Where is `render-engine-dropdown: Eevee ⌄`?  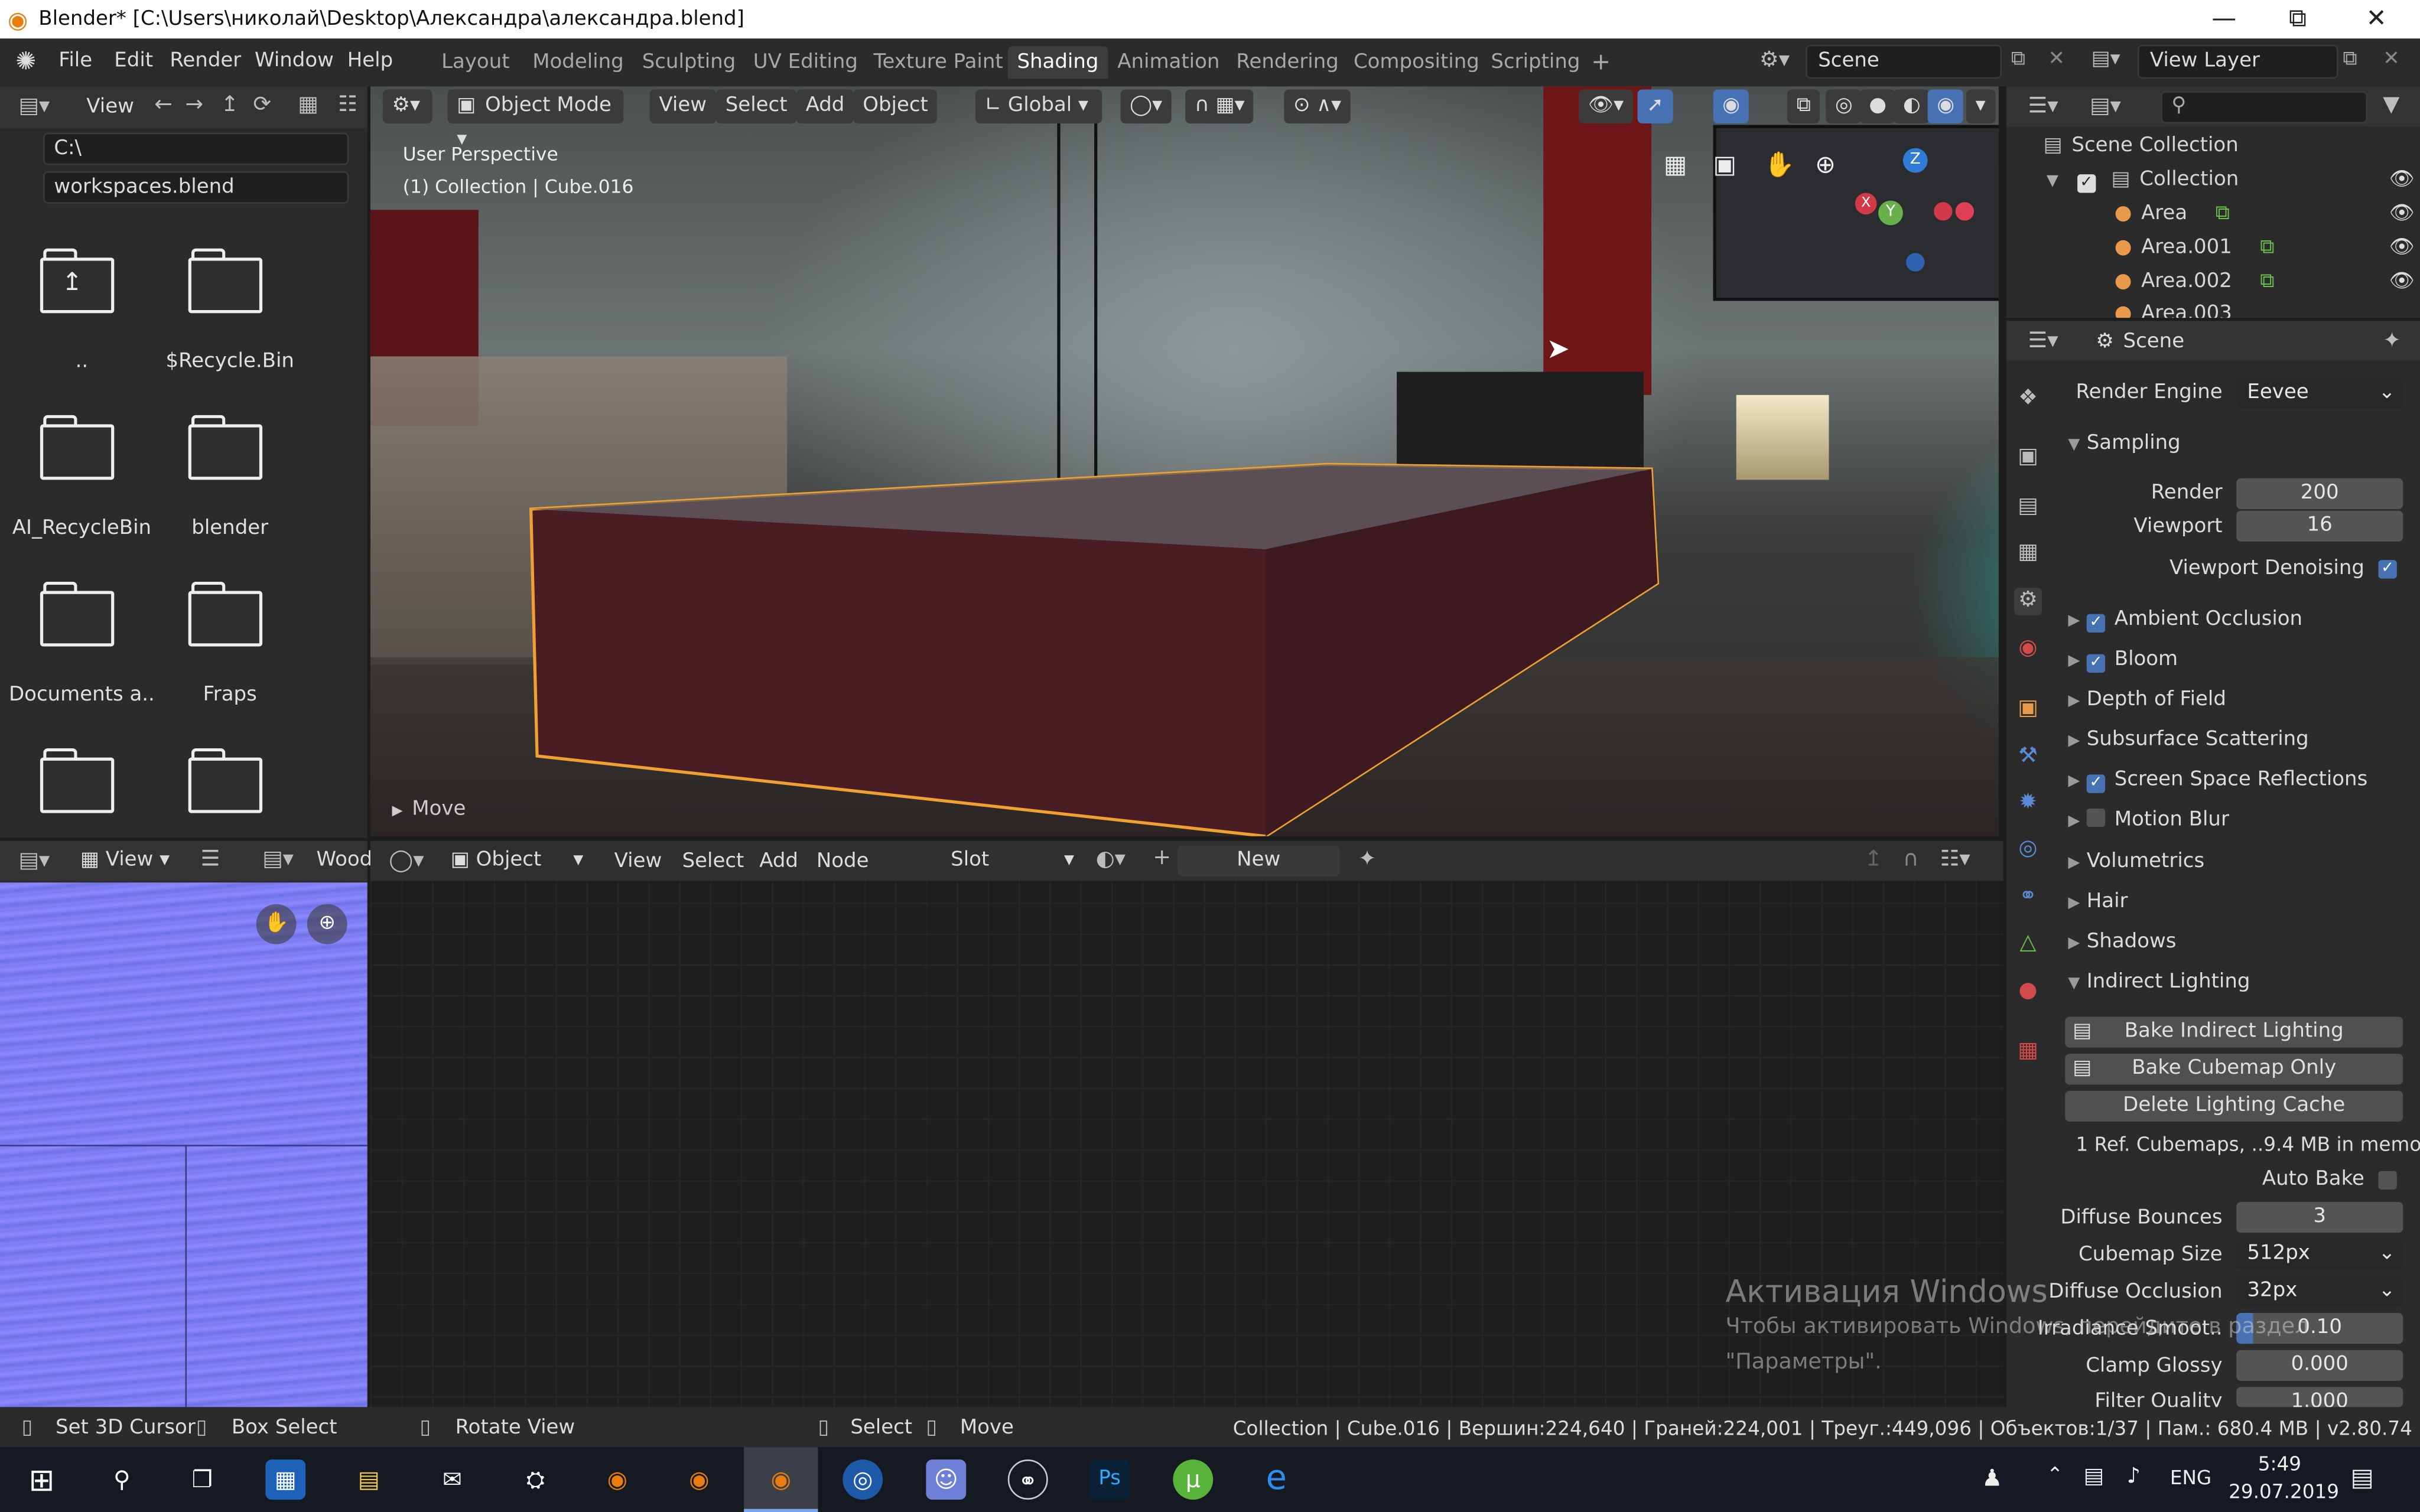 render-engine-dropdown: Eevee ⌄ is located at coordinates (2319, 393).